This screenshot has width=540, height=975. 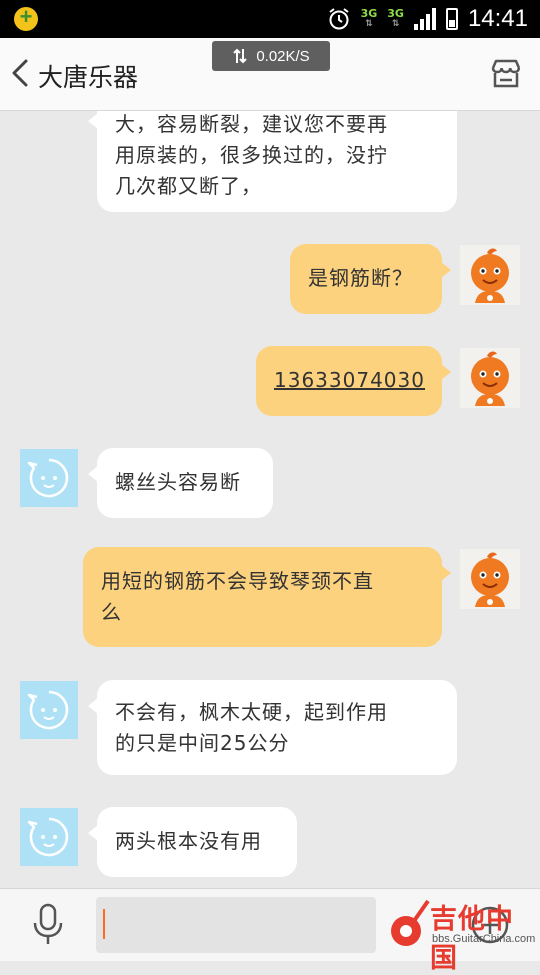 I want to click on clock: 14:41, so click(x=497, y=18).